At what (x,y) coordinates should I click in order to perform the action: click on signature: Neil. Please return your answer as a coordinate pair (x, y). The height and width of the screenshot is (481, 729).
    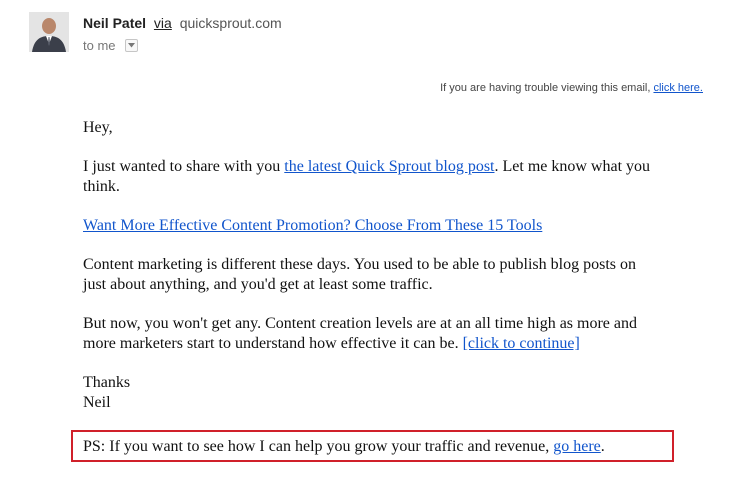
    Looking at the image, I should click on (97, 402).